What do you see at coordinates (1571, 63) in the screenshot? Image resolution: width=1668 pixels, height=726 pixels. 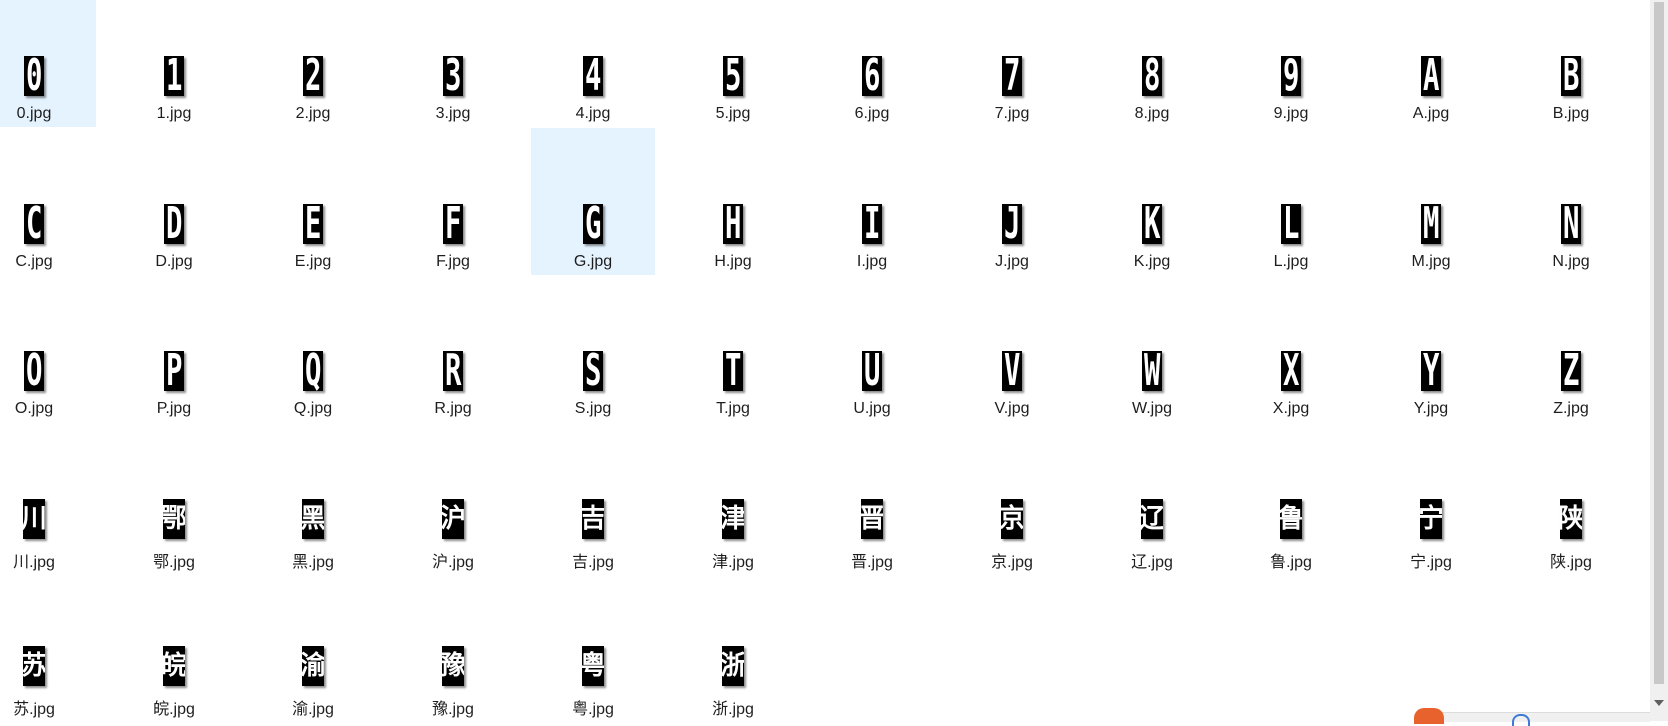 I see `file-item: B B.jpg` at bounding box center [1571, 63].